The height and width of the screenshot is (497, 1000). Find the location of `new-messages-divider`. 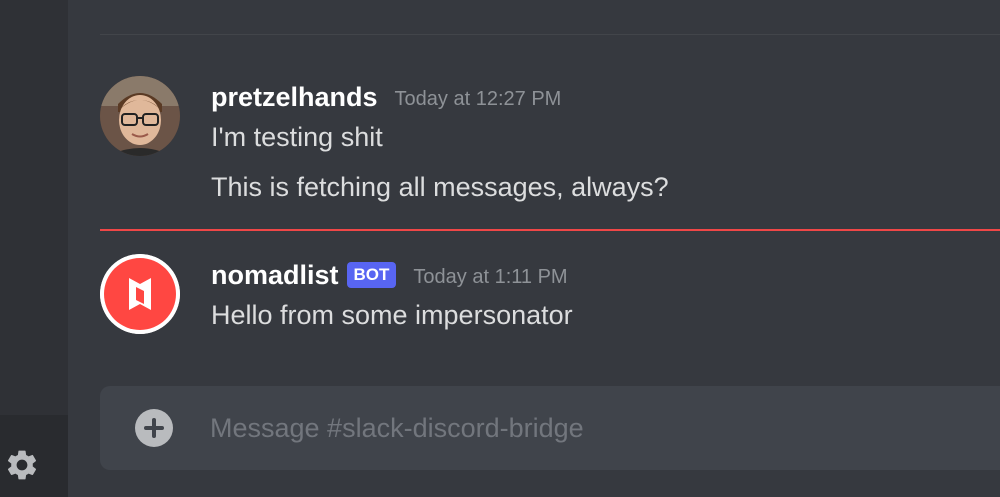

new-messages-divider is located at coordinates (550, 230).